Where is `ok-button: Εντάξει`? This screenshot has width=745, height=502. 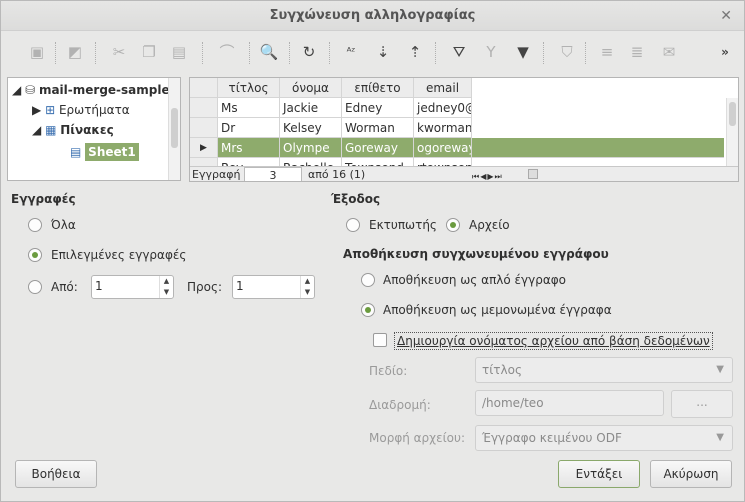
ok-button: Εντάξει is located at coordinates (599, 474).